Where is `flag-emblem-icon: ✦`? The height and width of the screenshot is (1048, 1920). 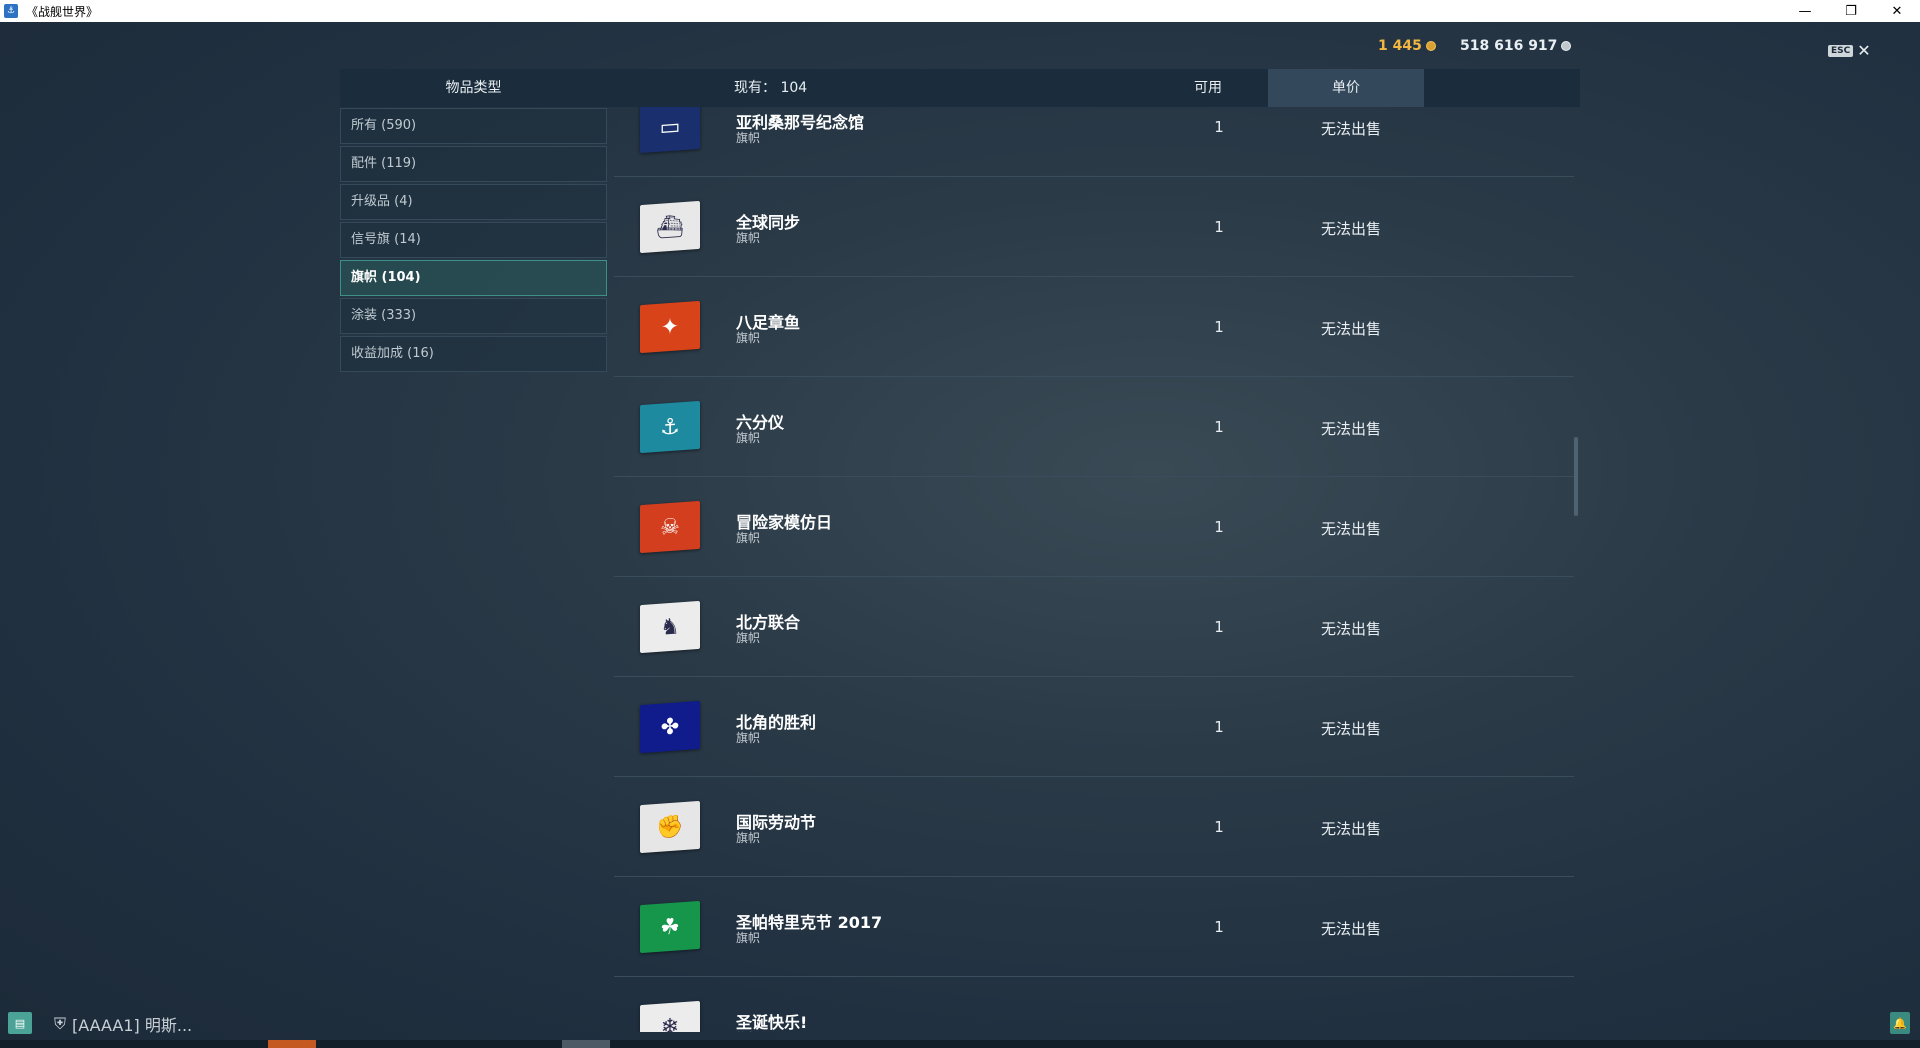
flag-emblem-icon: ✦ is located at coordinates (670, 327).